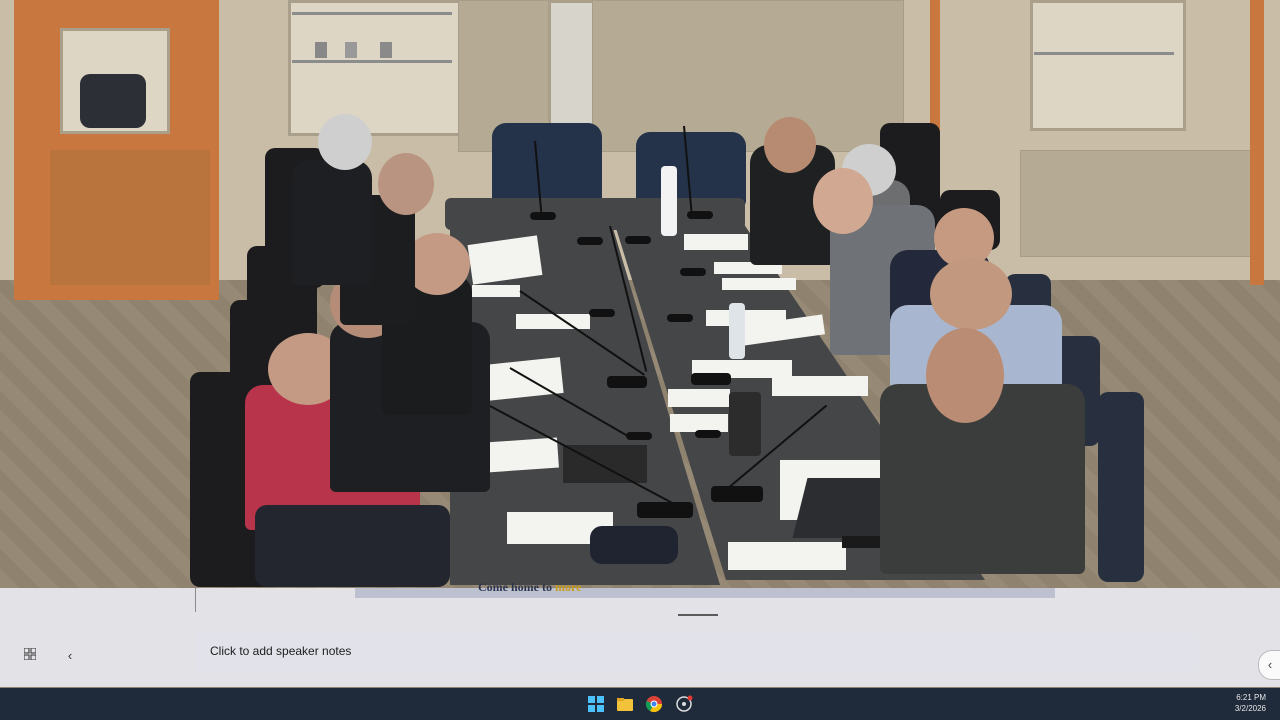 The width and height of the screenshot is (1280, 720). What do you see at coordinates (30, 656) in the screenshot?
I see `grid-icon` at bounding box center [30, 656].